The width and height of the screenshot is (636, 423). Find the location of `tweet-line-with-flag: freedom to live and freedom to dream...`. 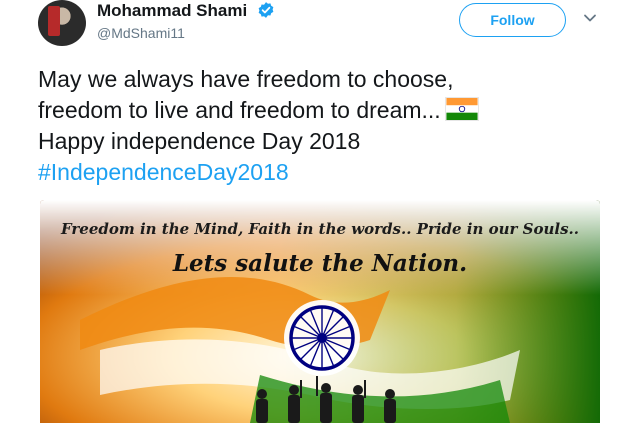

tweet-line-with-flag: freedom to live and freedom to dream... is located at coordinates (328, 110).